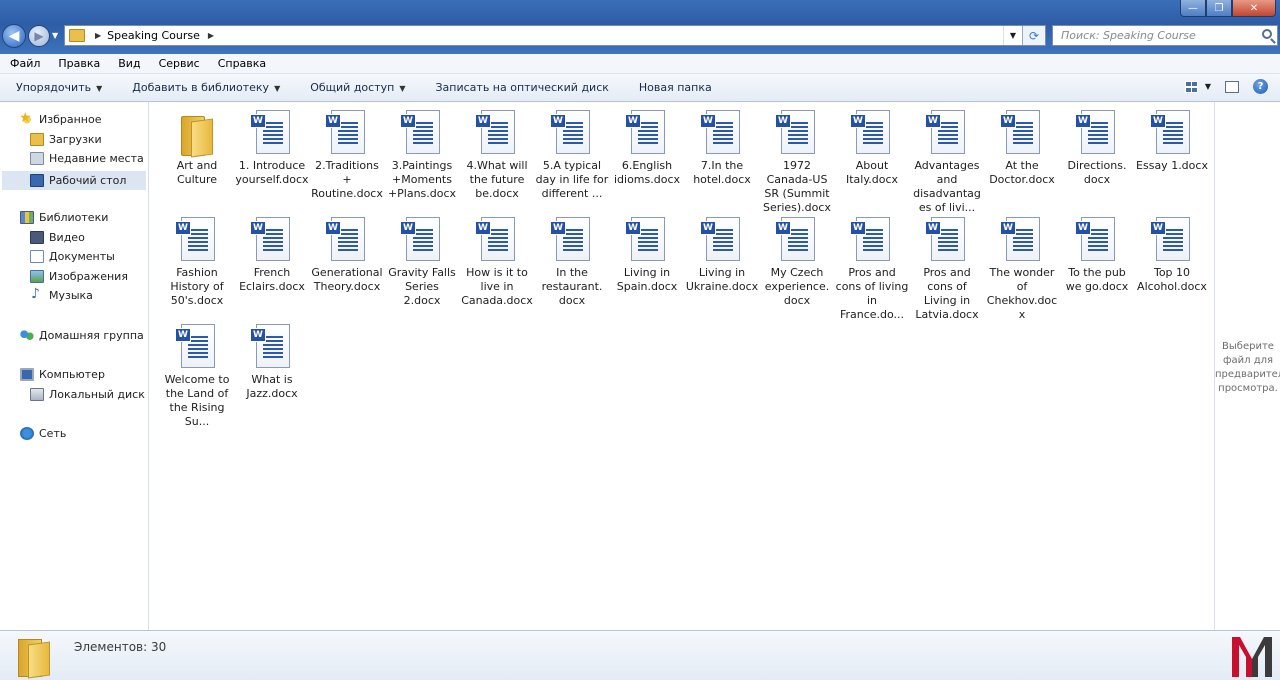  I want to click on refresh-icon: ⟳, so click(1034, 35).